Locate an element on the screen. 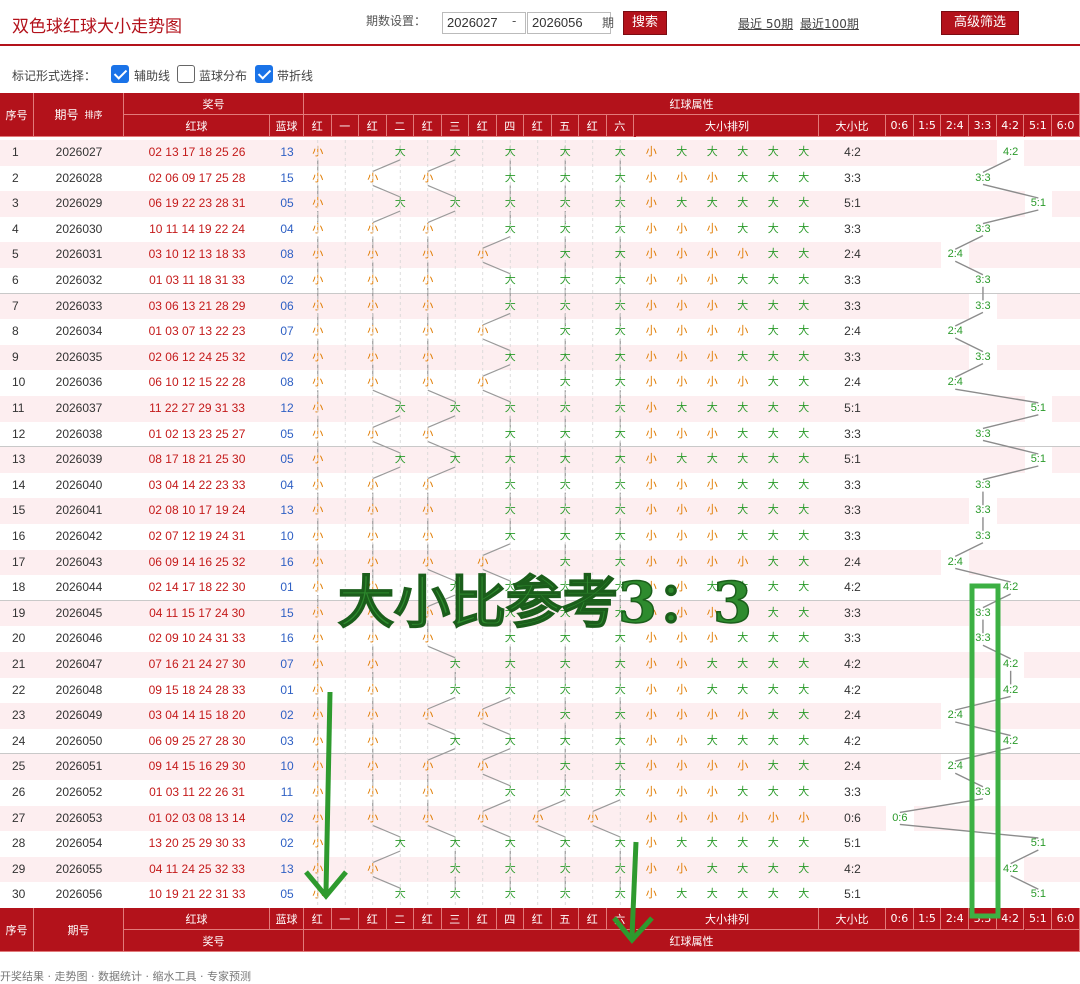 Image resolution: width=1080 pixels, height=984 pixels. highlight-box is located at coordinates (985, 751).